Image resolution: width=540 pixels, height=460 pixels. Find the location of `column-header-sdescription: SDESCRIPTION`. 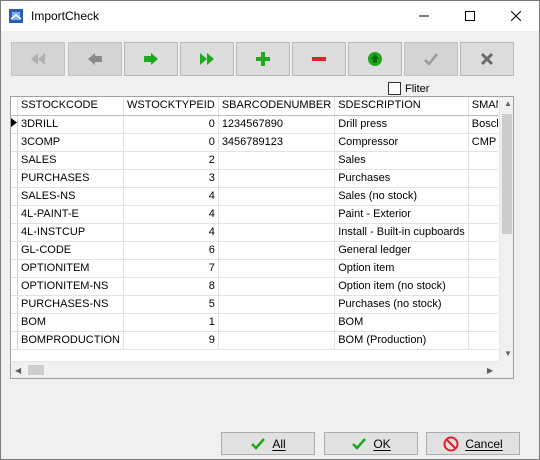

column-header-sdescription: SDESCRIPTION is located at coordinates (401, 106).